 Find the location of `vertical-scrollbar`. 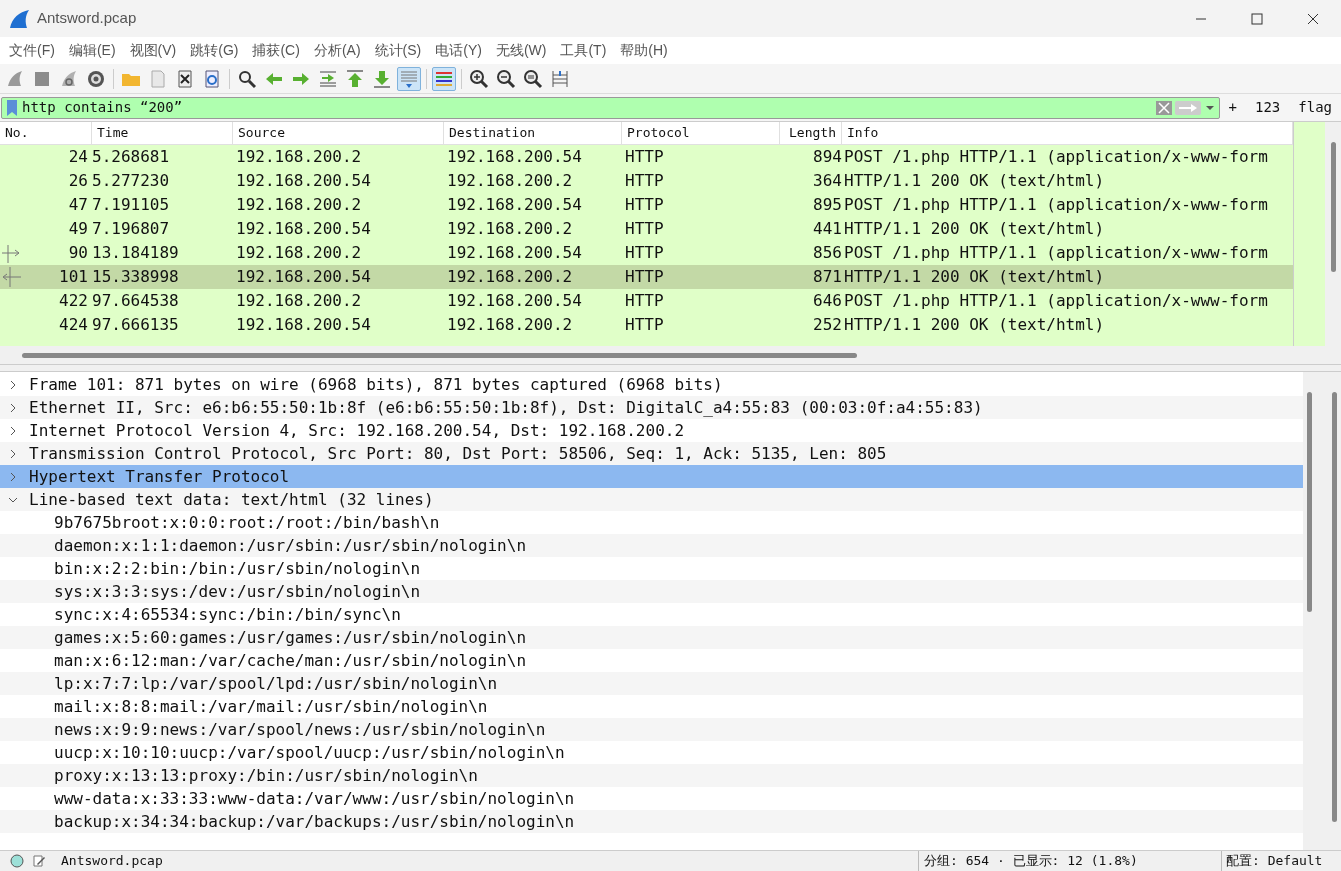

vertical-scrollbar is located at coordinates (1322, 611).